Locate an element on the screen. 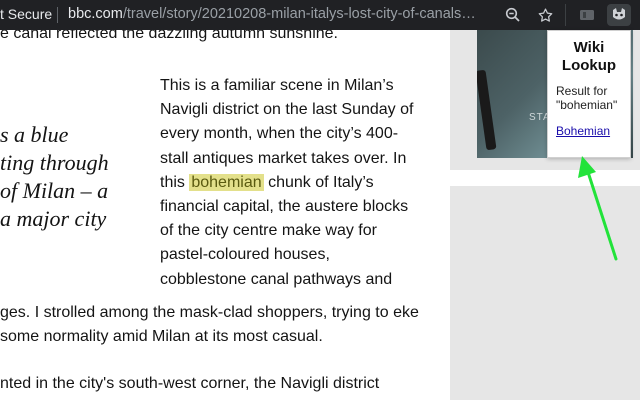 Image resolution: width=640 pixels, height=400 pixels. popup-title: Wiki Lookup is located at coordinates (589, 56).